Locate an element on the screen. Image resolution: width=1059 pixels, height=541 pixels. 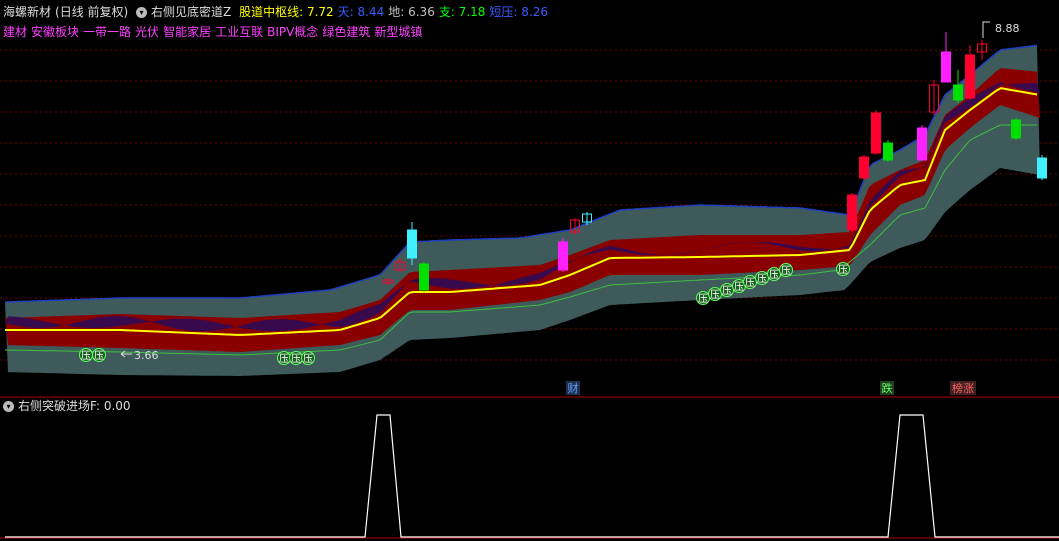
indicator-item-2: 地: 6.36 is located at coordinates (411, 12).